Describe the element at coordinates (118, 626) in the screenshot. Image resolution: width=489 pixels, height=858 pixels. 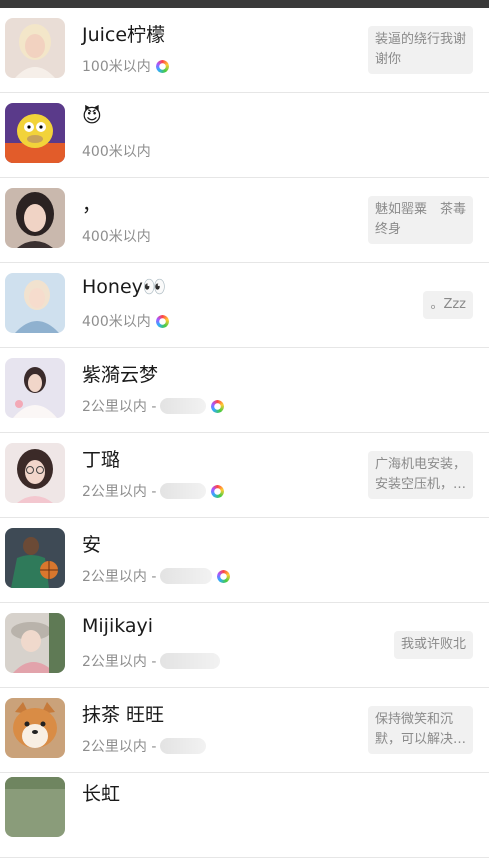
I see `contact-name: Mijikayi` at that location.